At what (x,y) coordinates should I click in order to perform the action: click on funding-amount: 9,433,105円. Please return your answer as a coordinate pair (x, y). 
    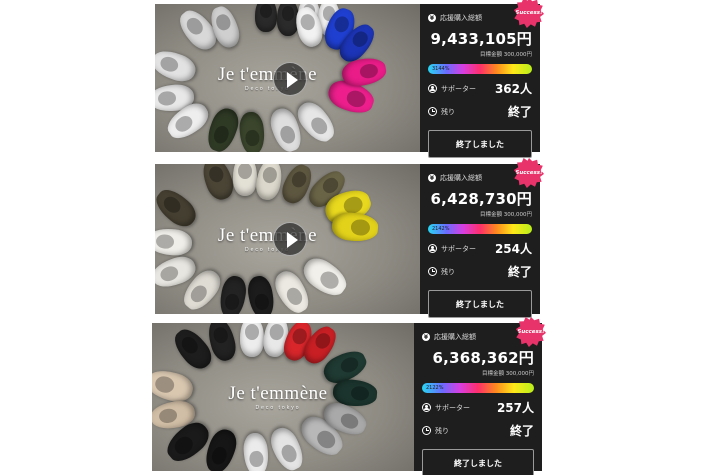
    Looking at the image, I should click on (481, 39).